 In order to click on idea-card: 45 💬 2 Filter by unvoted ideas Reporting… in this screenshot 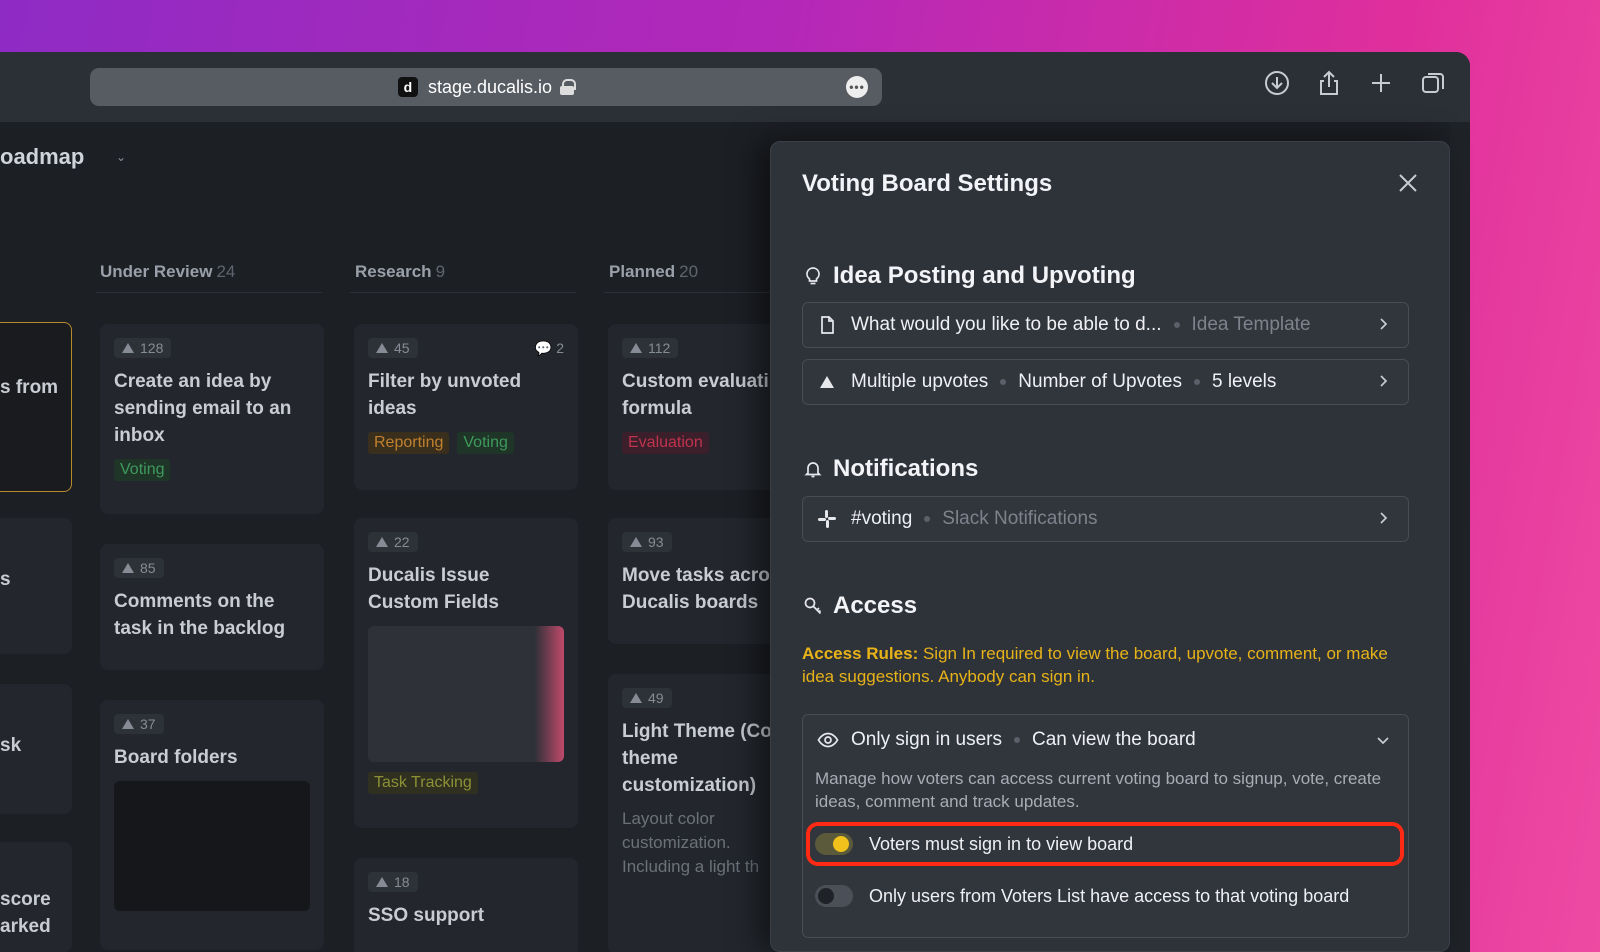, I will do `click(466, 407)`.